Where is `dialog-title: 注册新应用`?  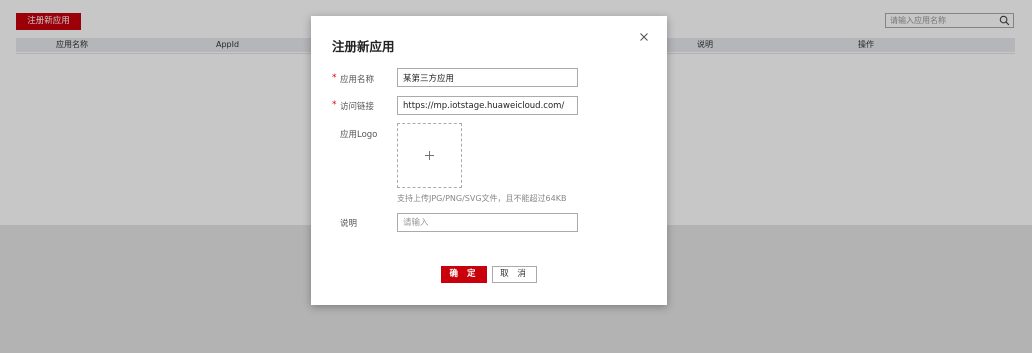
dialog-title: 注册新应用 is located at coordinates (363, 46).